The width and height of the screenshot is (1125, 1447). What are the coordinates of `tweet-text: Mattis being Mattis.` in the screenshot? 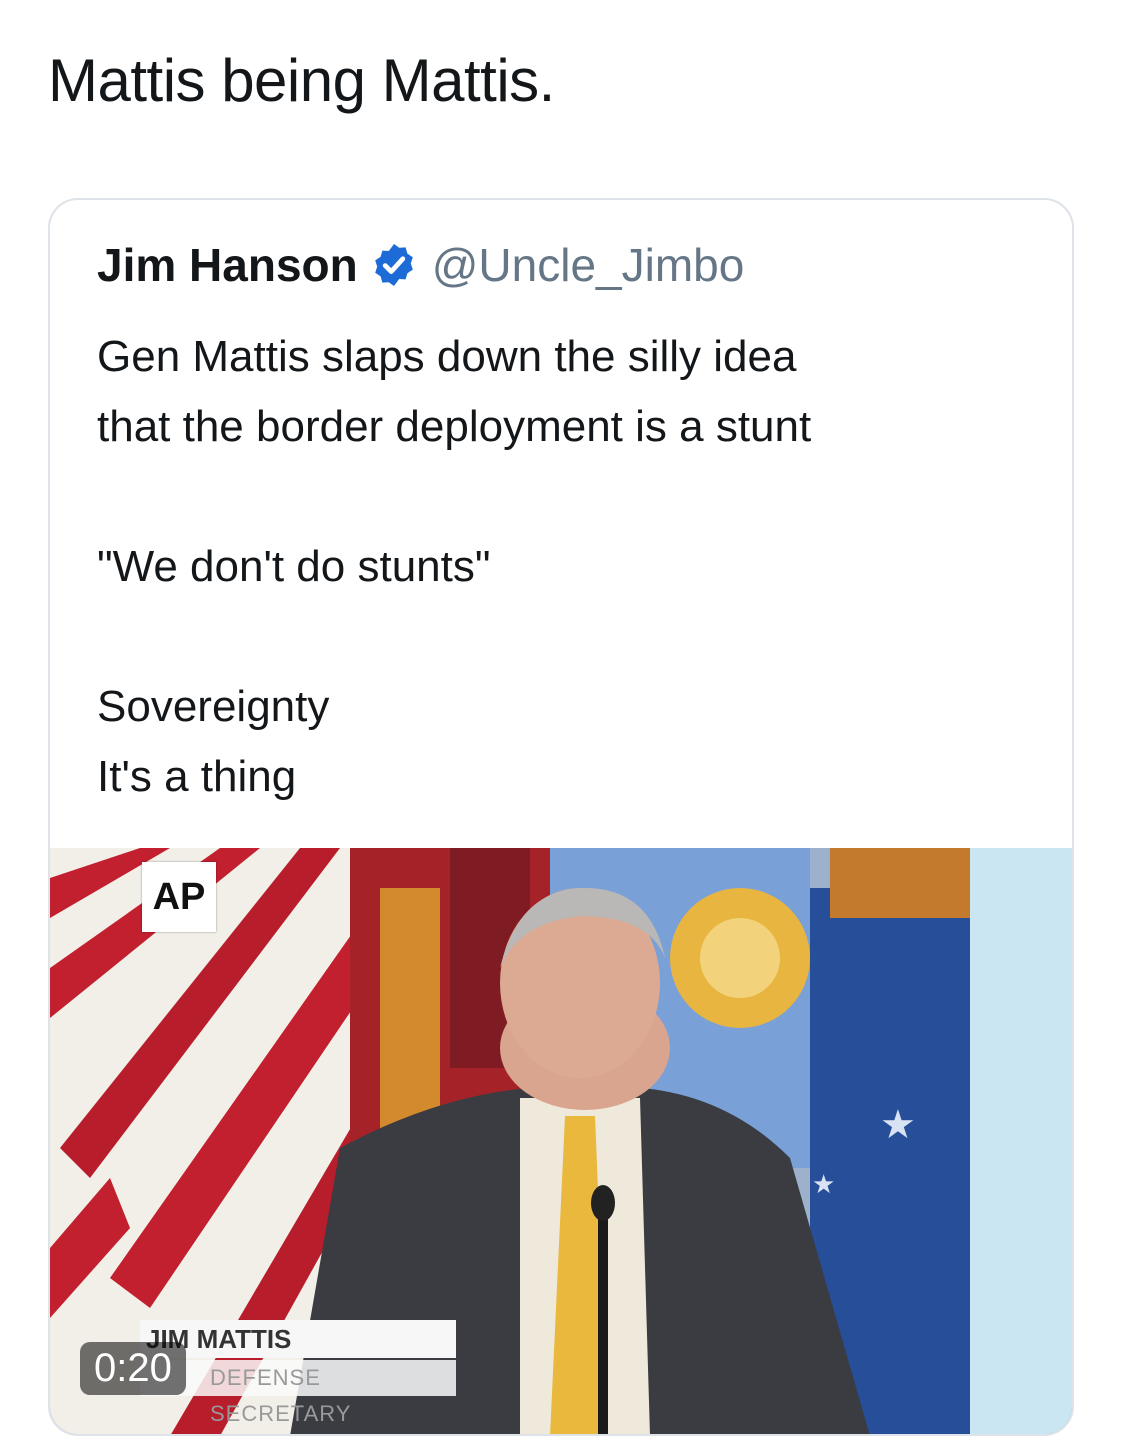 It's located at (301, 80).